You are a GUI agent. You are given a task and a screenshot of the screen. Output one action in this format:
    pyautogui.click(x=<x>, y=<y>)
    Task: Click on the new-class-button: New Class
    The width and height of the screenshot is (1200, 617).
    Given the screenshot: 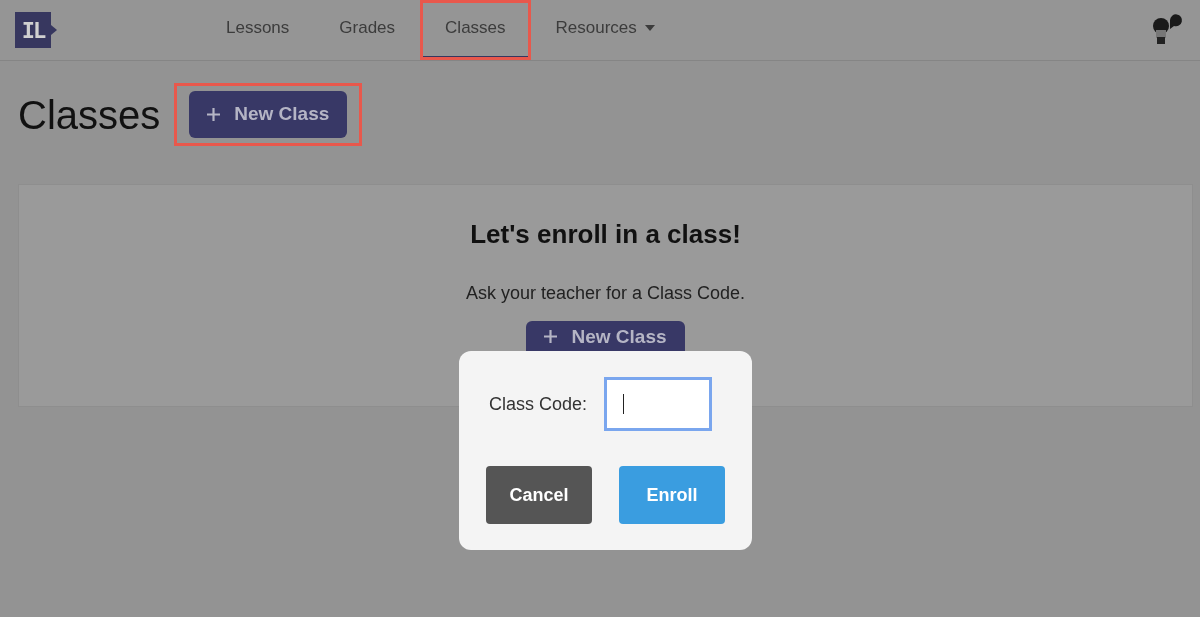 What is the action you would take?
    pyautogui.click(x=268, y=114)
    